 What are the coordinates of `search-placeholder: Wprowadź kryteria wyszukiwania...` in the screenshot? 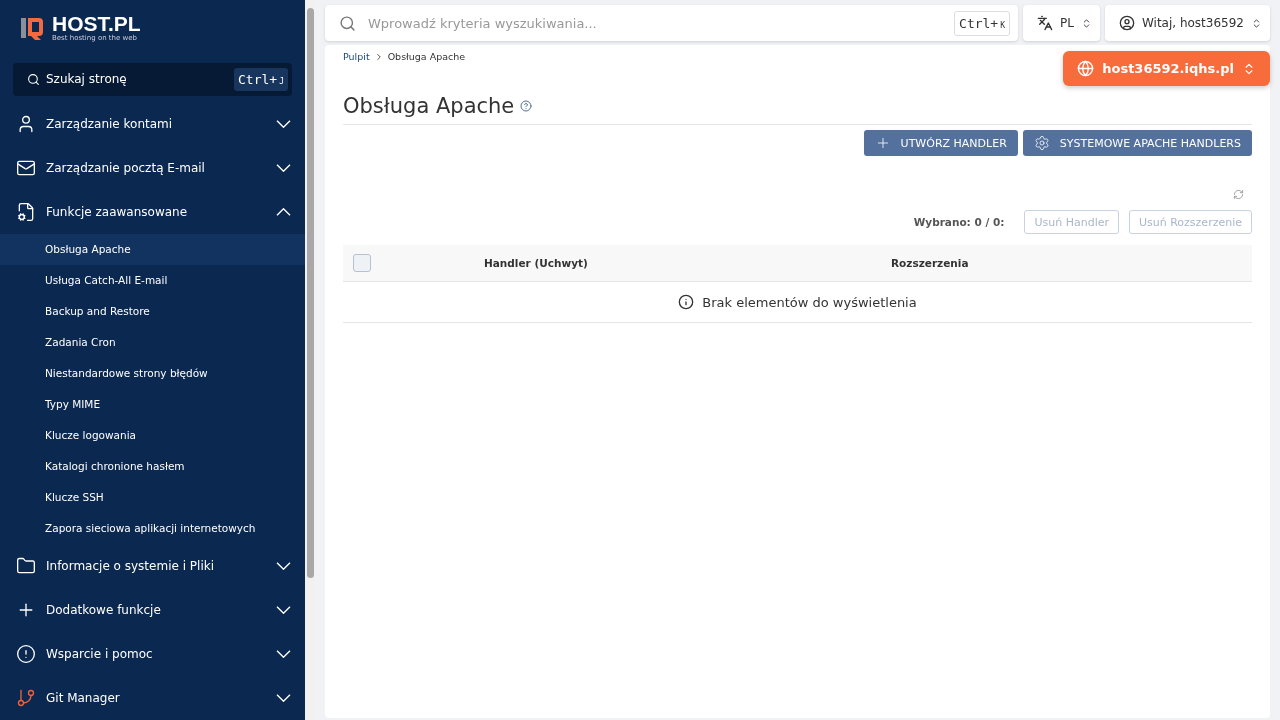 It's located at (482, 23).